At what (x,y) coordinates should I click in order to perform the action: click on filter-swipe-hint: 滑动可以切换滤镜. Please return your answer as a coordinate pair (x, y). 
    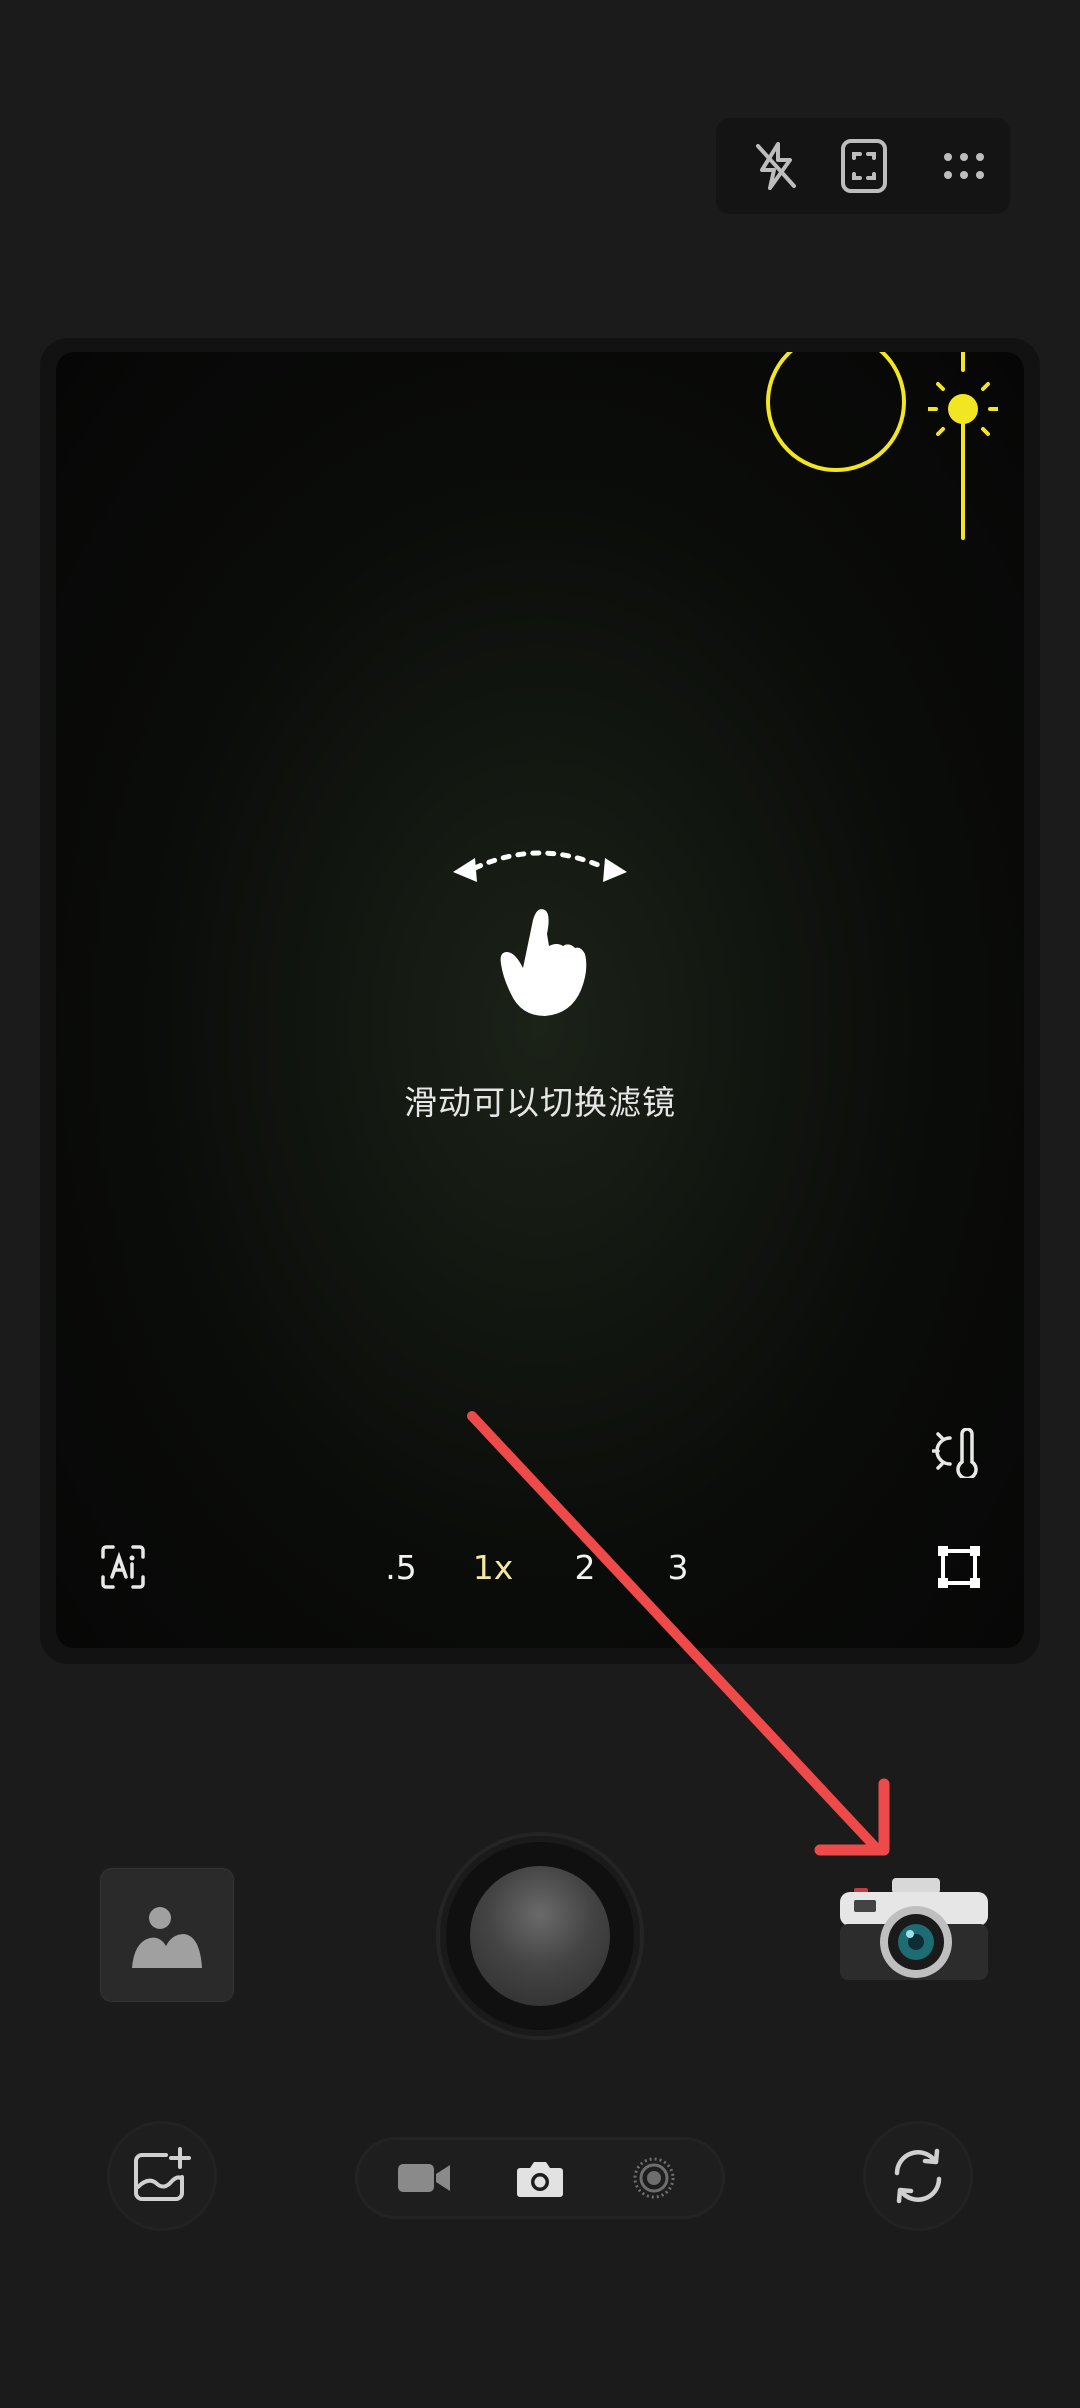
    Looking at the image, I should click on (540, 1102).